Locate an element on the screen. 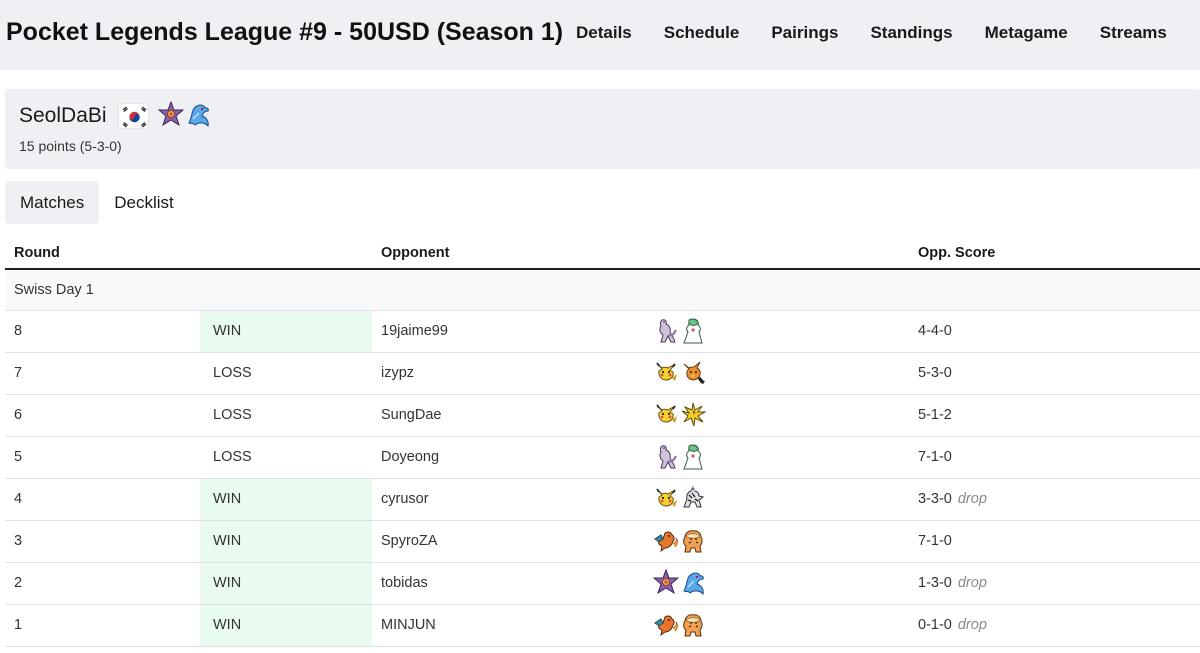  opponent-name-link: SungDae is located at coordinates (411, 415).